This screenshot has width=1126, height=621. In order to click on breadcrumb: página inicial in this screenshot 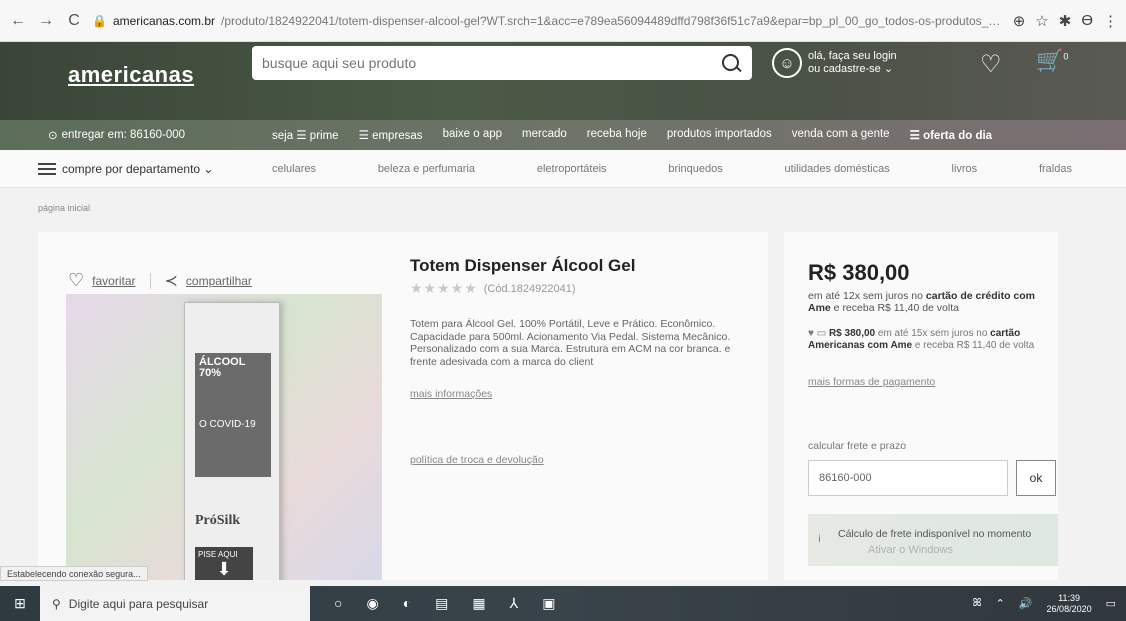, I will do `click(64, 208)`.